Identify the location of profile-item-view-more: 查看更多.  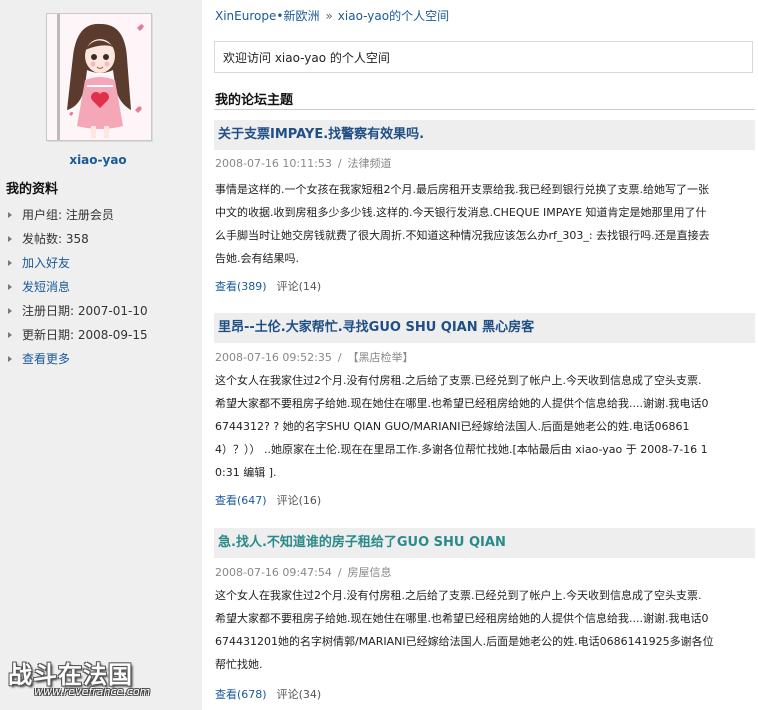
(78, 359).